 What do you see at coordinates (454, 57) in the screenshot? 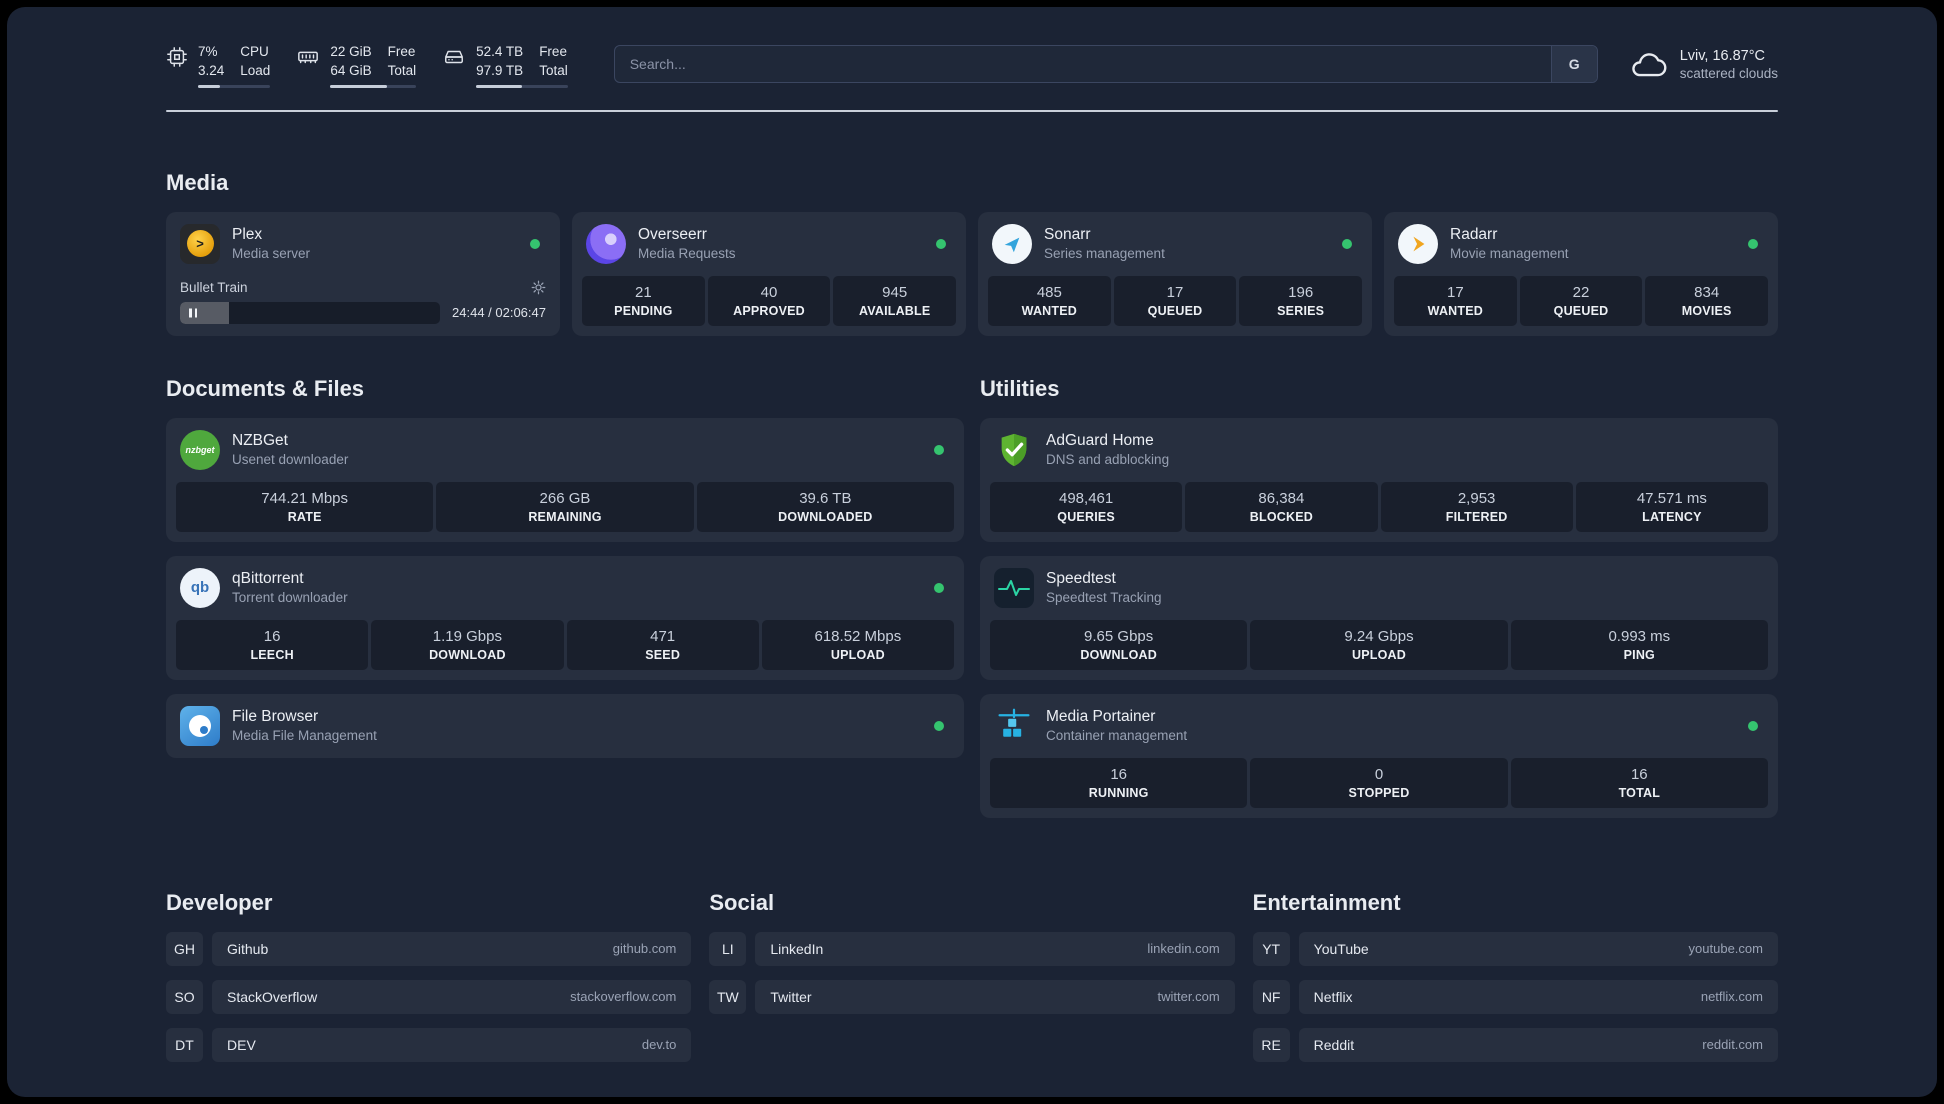
I see `disk-icon` at bounding box center [454, 57].